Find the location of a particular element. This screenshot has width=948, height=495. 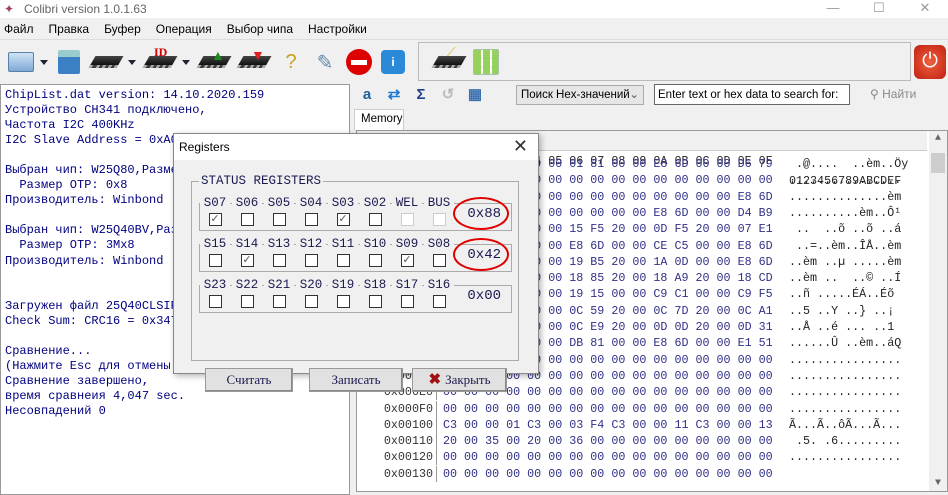

bit-label: S21 is located at coordinates (279, 285).